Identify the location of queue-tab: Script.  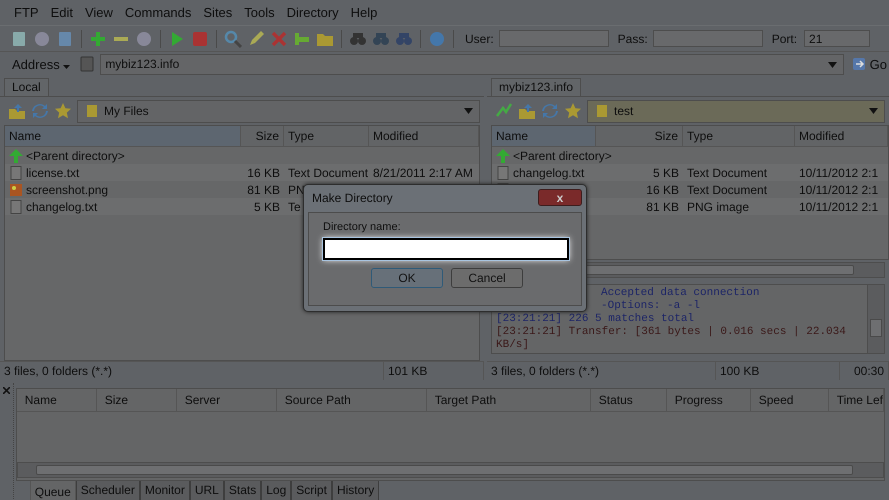
(311, 490).